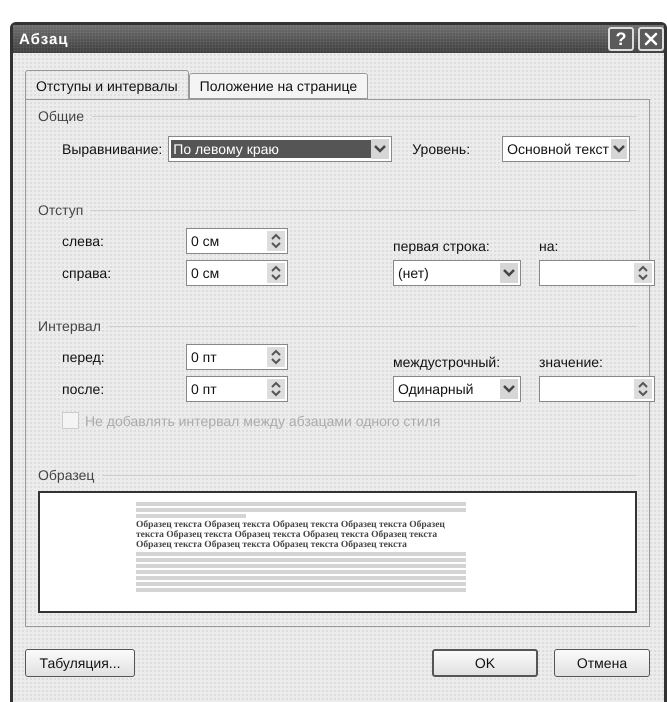  Describe the element at coordinates (66, 475) in the screenshot. I see `section-heading: Образец` at that location.